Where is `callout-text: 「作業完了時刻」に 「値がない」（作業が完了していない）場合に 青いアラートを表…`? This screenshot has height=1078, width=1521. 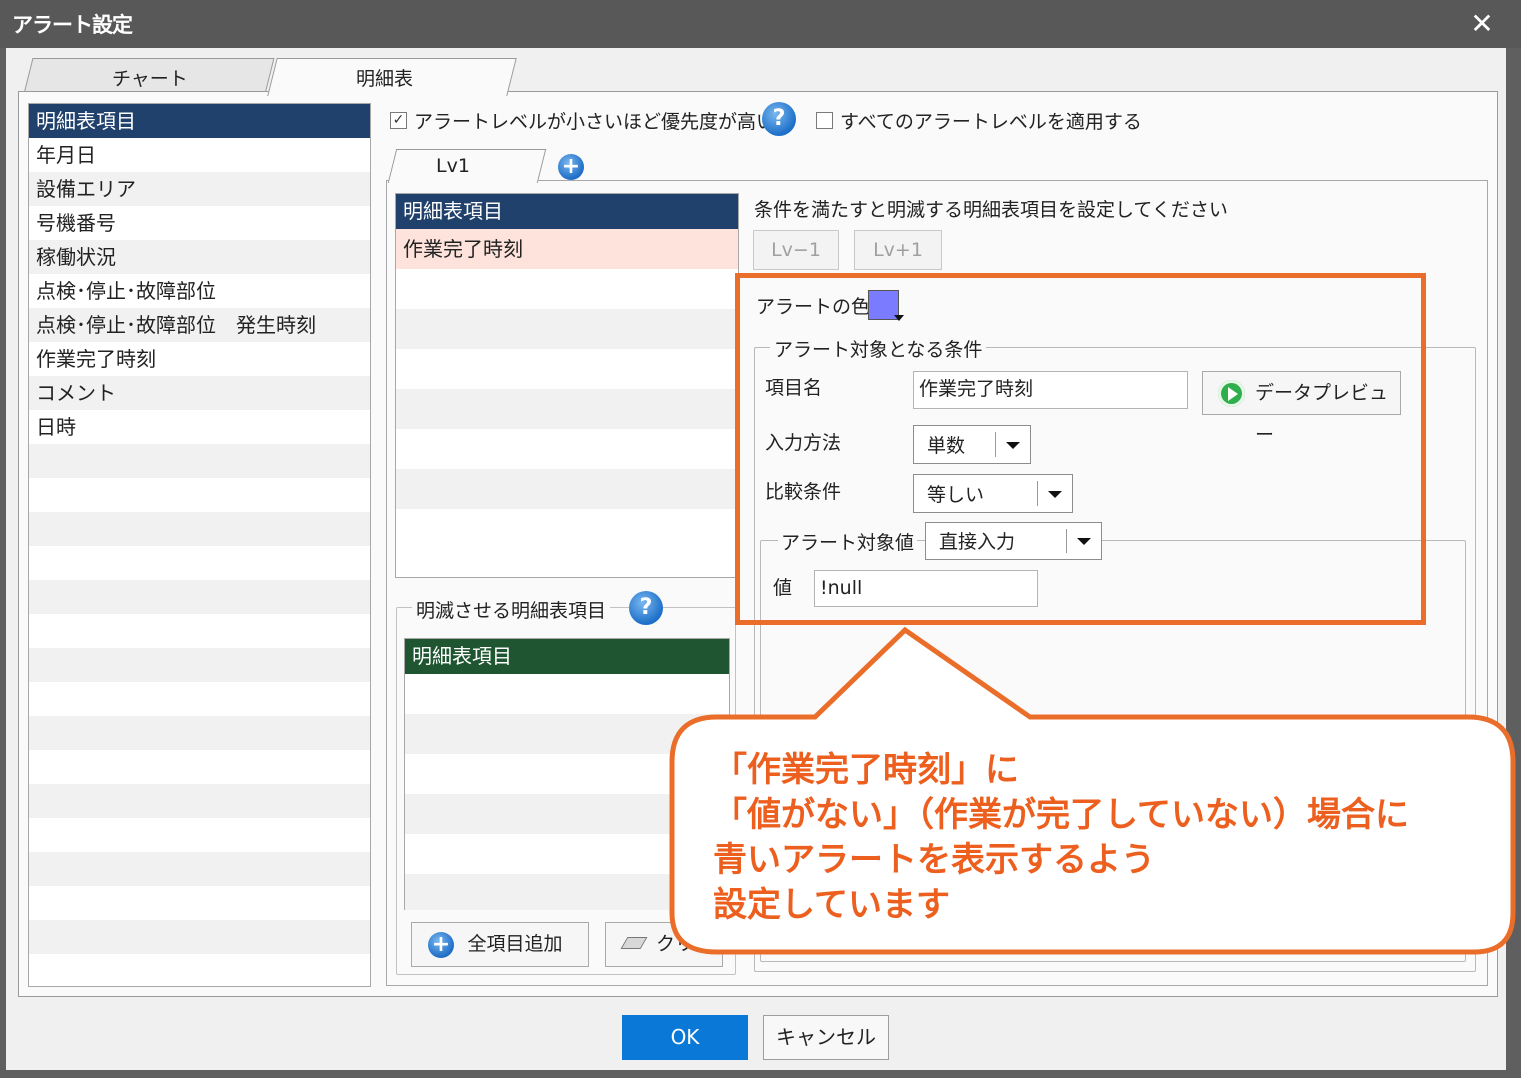 callout-text: 「作業完了時刻」に 「値がない」（作業が完了していない）場合に 青いアラートを表… is located at coordinates (1113, 838).